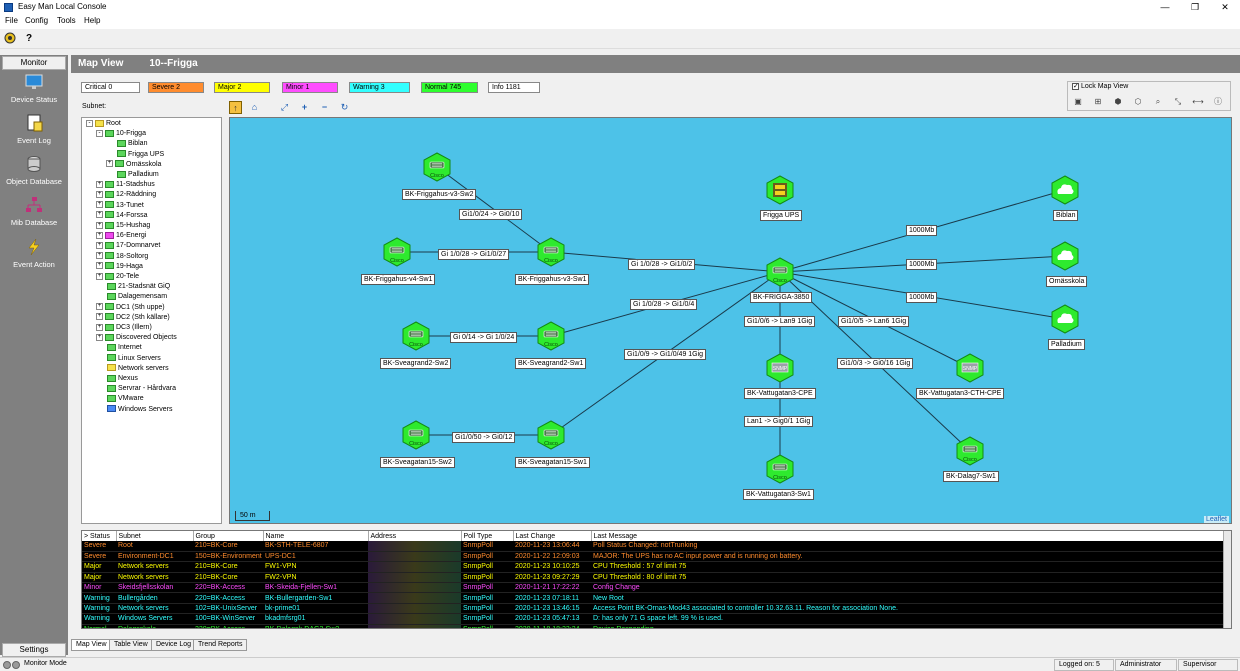 Image resolution: width=1240 pixels, height=671 pixels. Describe the element at coordinates (1195, 7) in the screenshot. I see `restore-button: ❐` at that location.